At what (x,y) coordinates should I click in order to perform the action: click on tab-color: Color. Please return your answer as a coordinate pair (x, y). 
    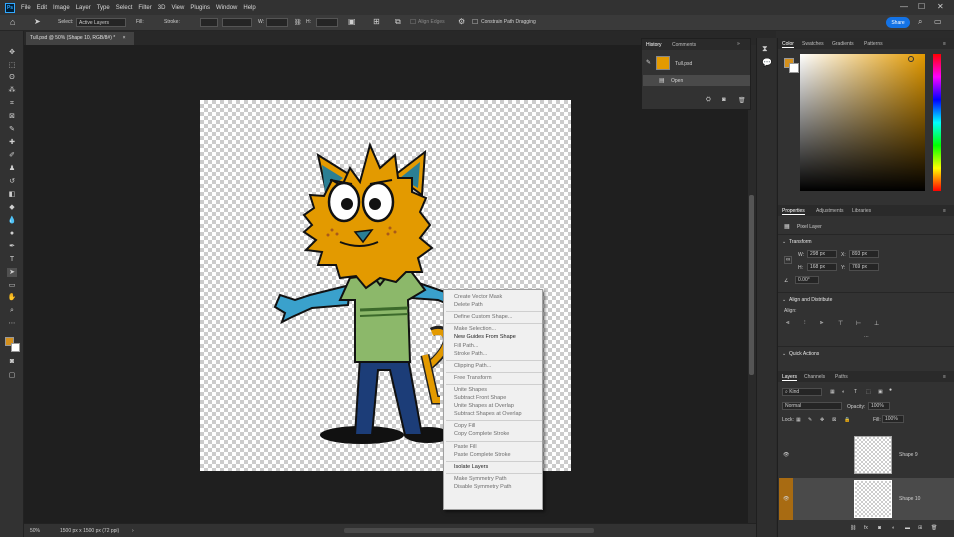
    Looking at the image, I should click on (788, 44).